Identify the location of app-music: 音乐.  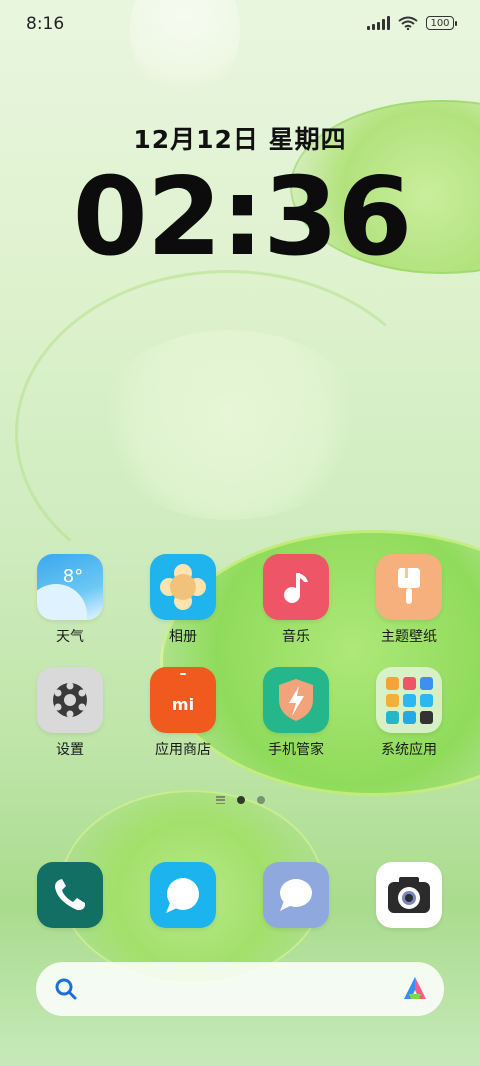
(296, 600).